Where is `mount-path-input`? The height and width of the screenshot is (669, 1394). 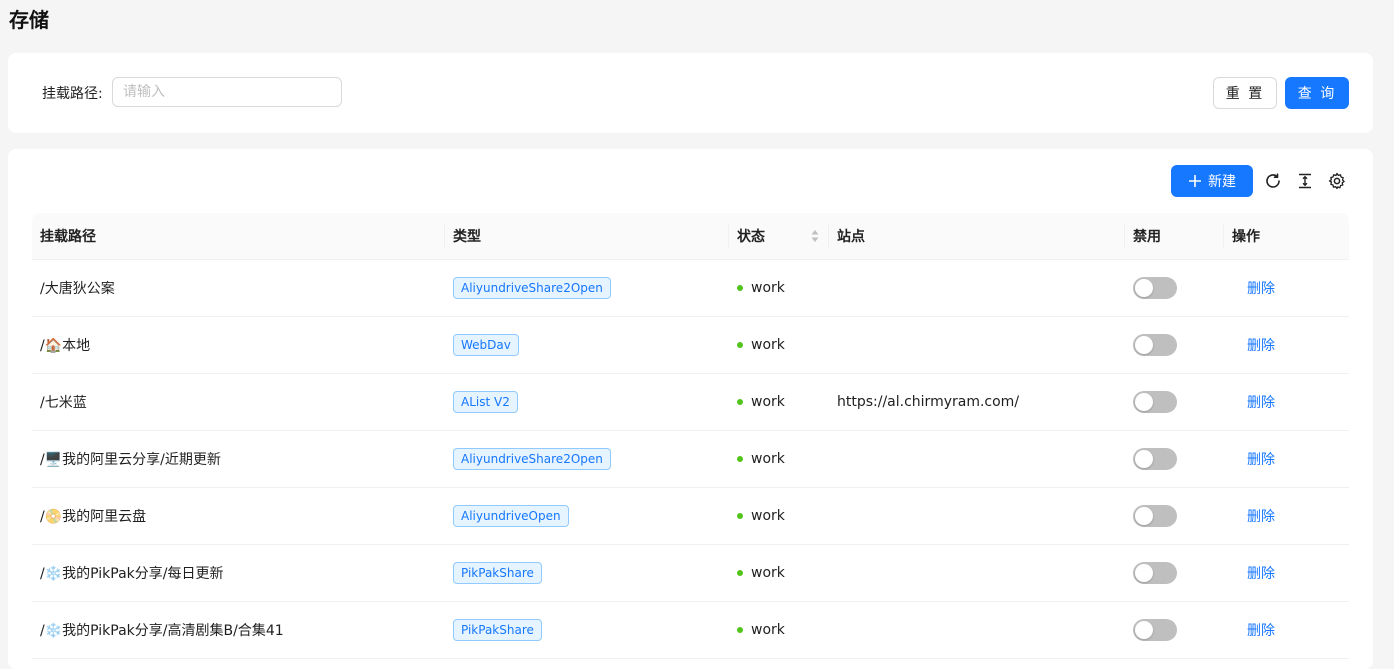
mount-path-input is located at coordinates (227, 92).